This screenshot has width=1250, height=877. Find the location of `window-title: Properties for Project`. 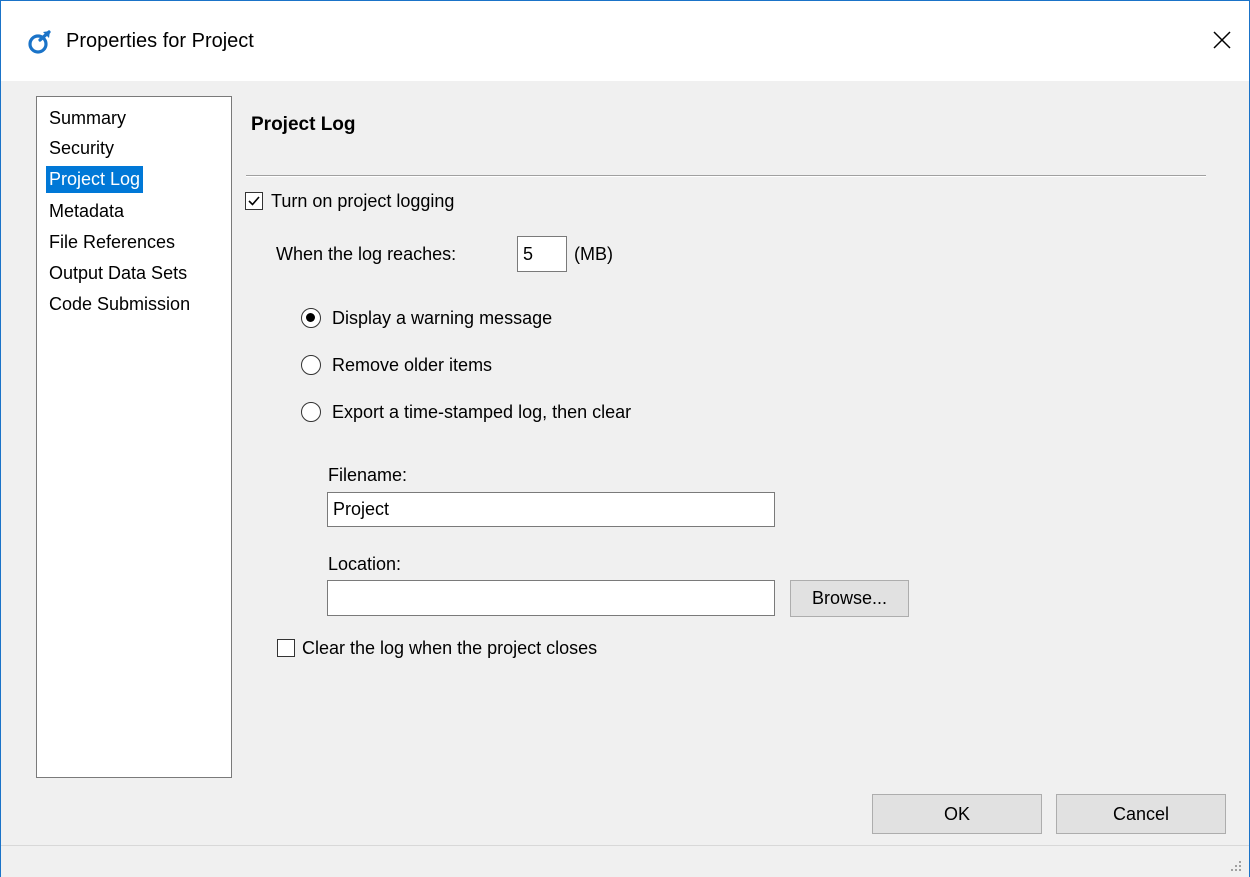

window-title: Properties for Project is located at coordinates (160, 41).